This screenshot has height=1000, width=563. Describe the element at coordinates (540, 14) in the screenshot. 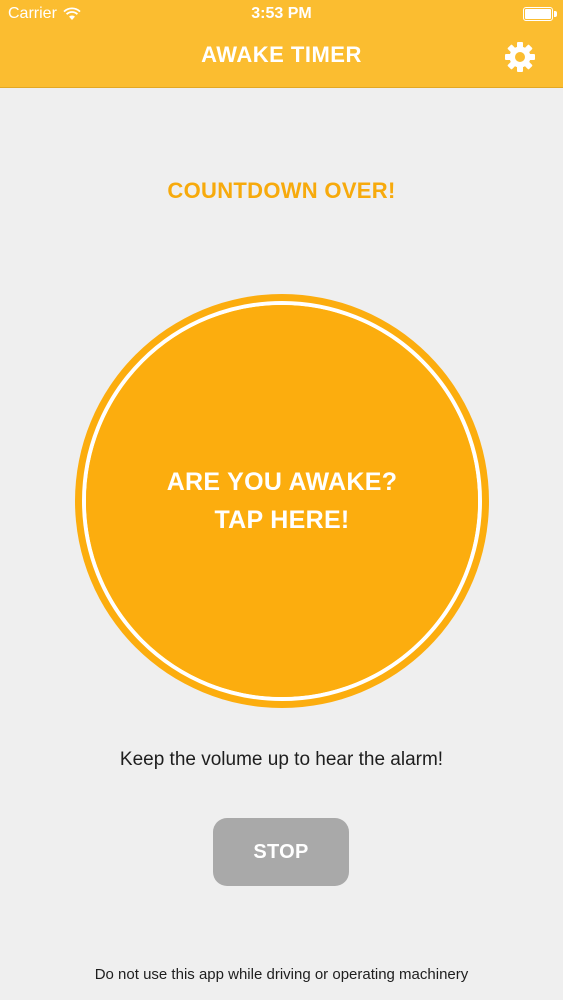

I see `battery-icon` at that location.